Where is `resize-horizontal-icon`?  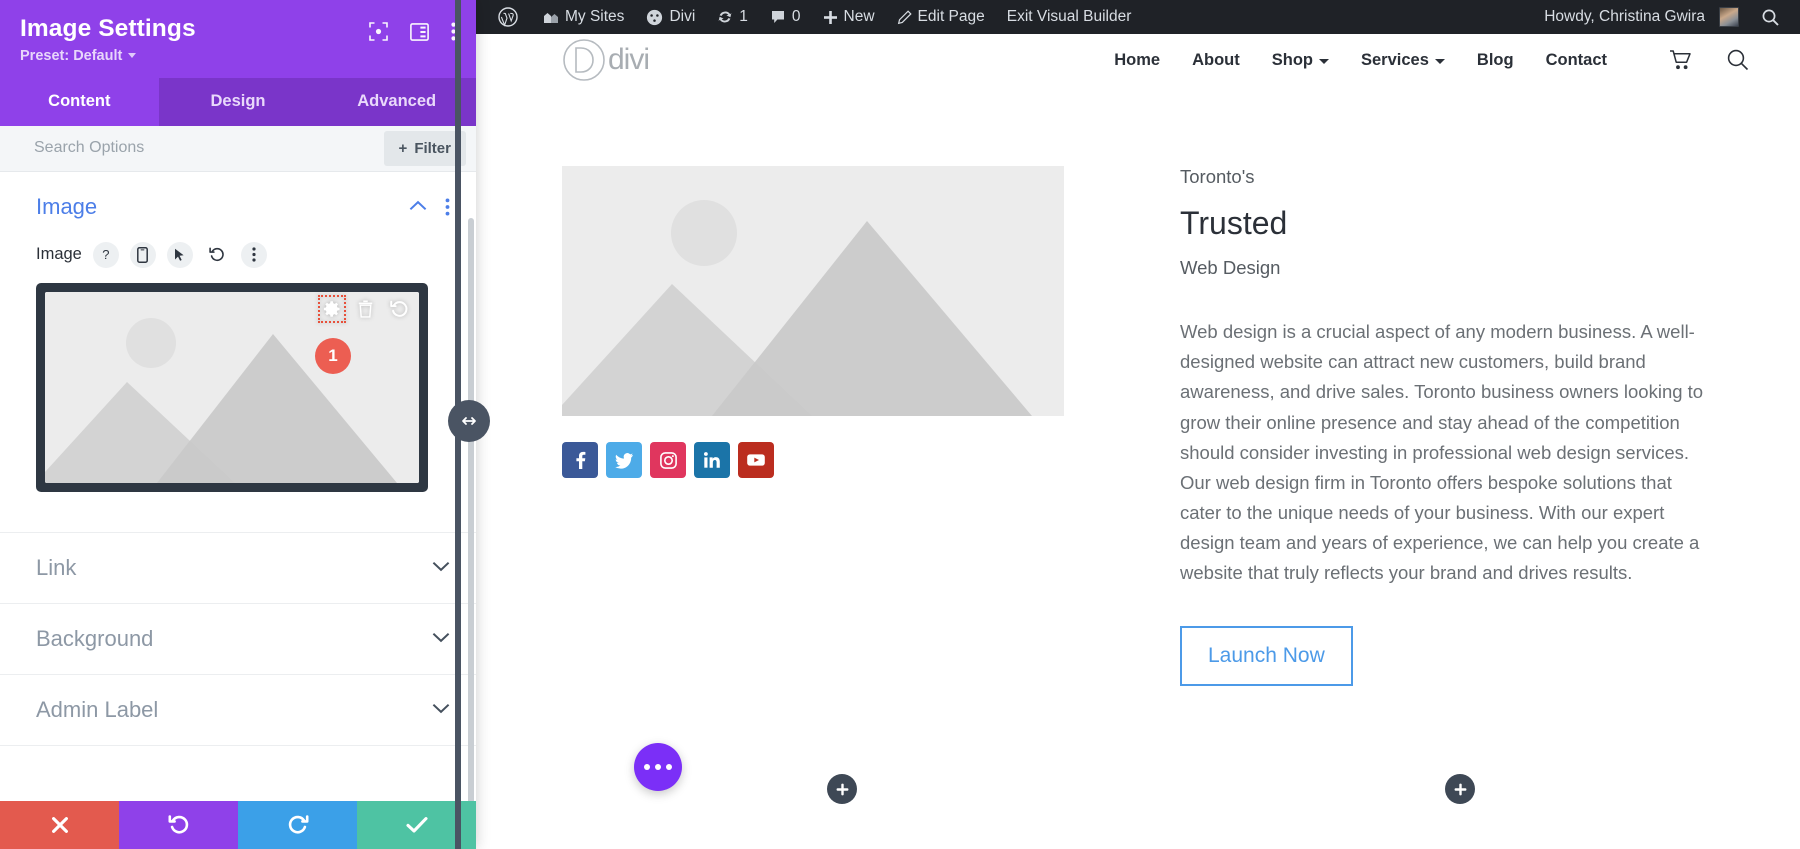 resize-horizontal-icon is located at coordinates (469, 421).